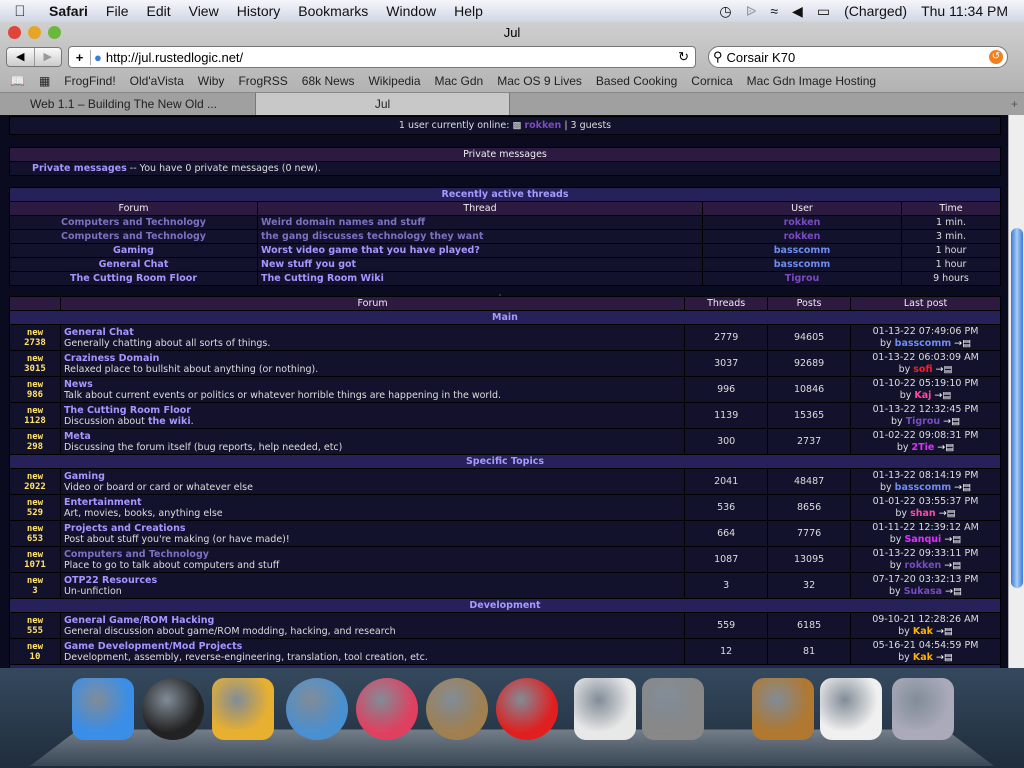  I want to click on menu-window: Window, so click(411, 11).